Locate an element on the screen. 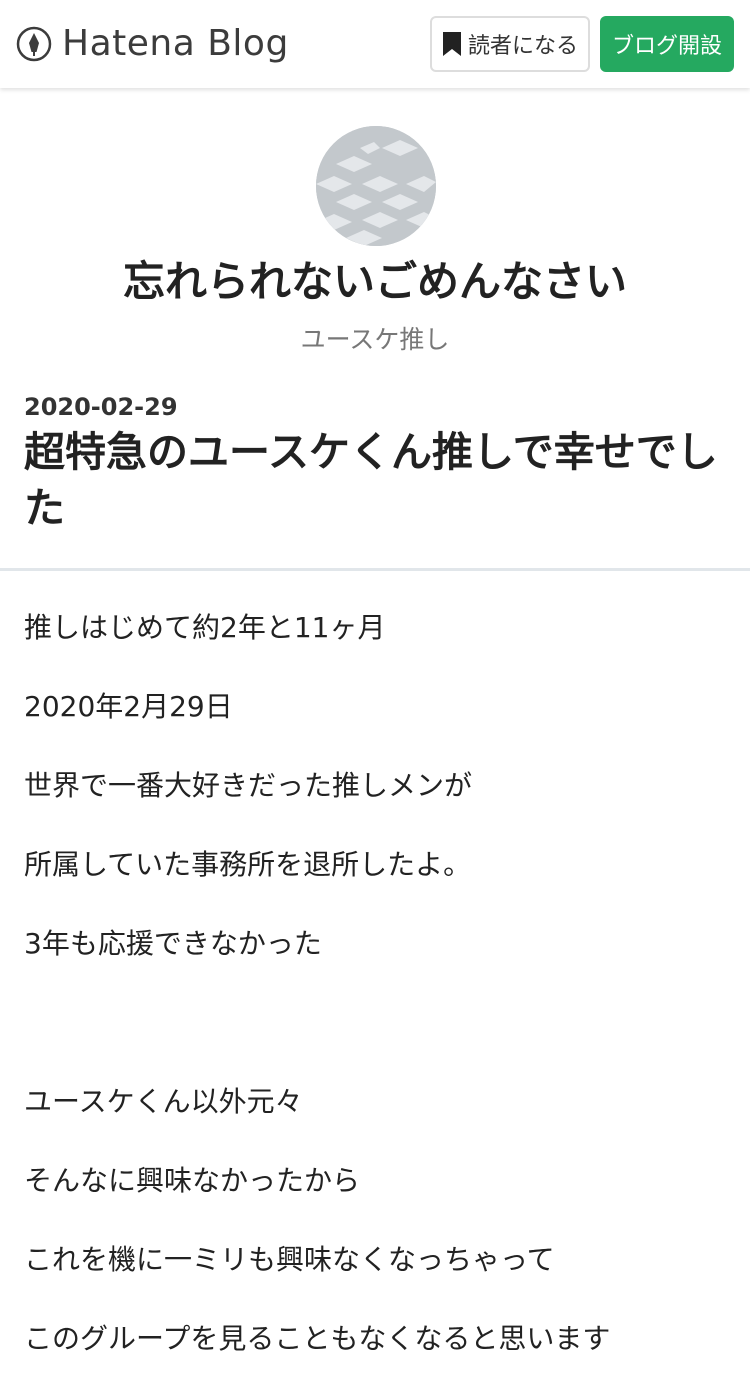 This screenshot has height=1394, width=750. entry-paragraph-blank is located at coordinates (375, 1038).